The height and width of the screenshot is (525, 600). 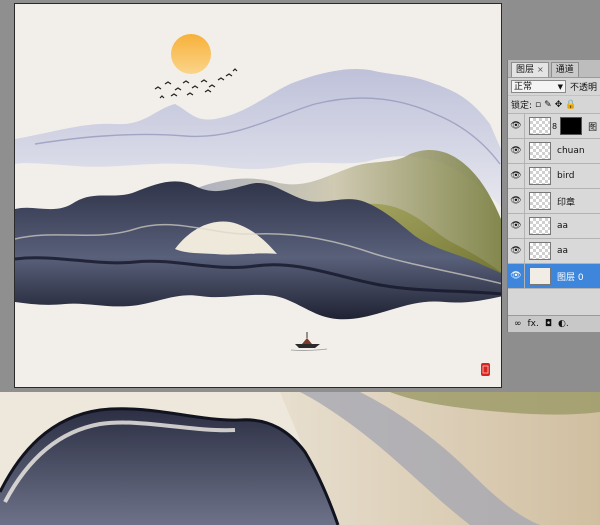 I want to click on layer-row-selected: 👁 图层 0, so click(x=554, y=276).